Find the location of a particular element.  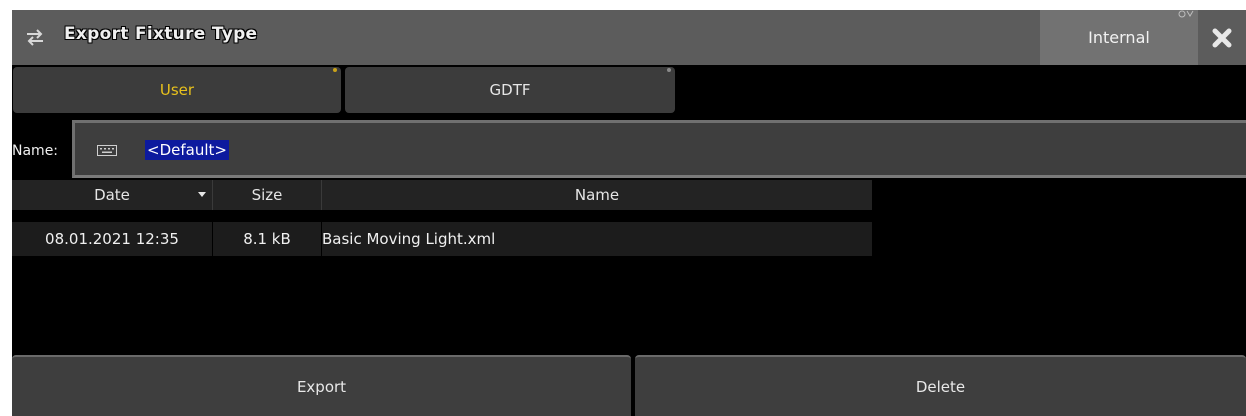

name-input: <Default> is located at coordinates (659, 149).